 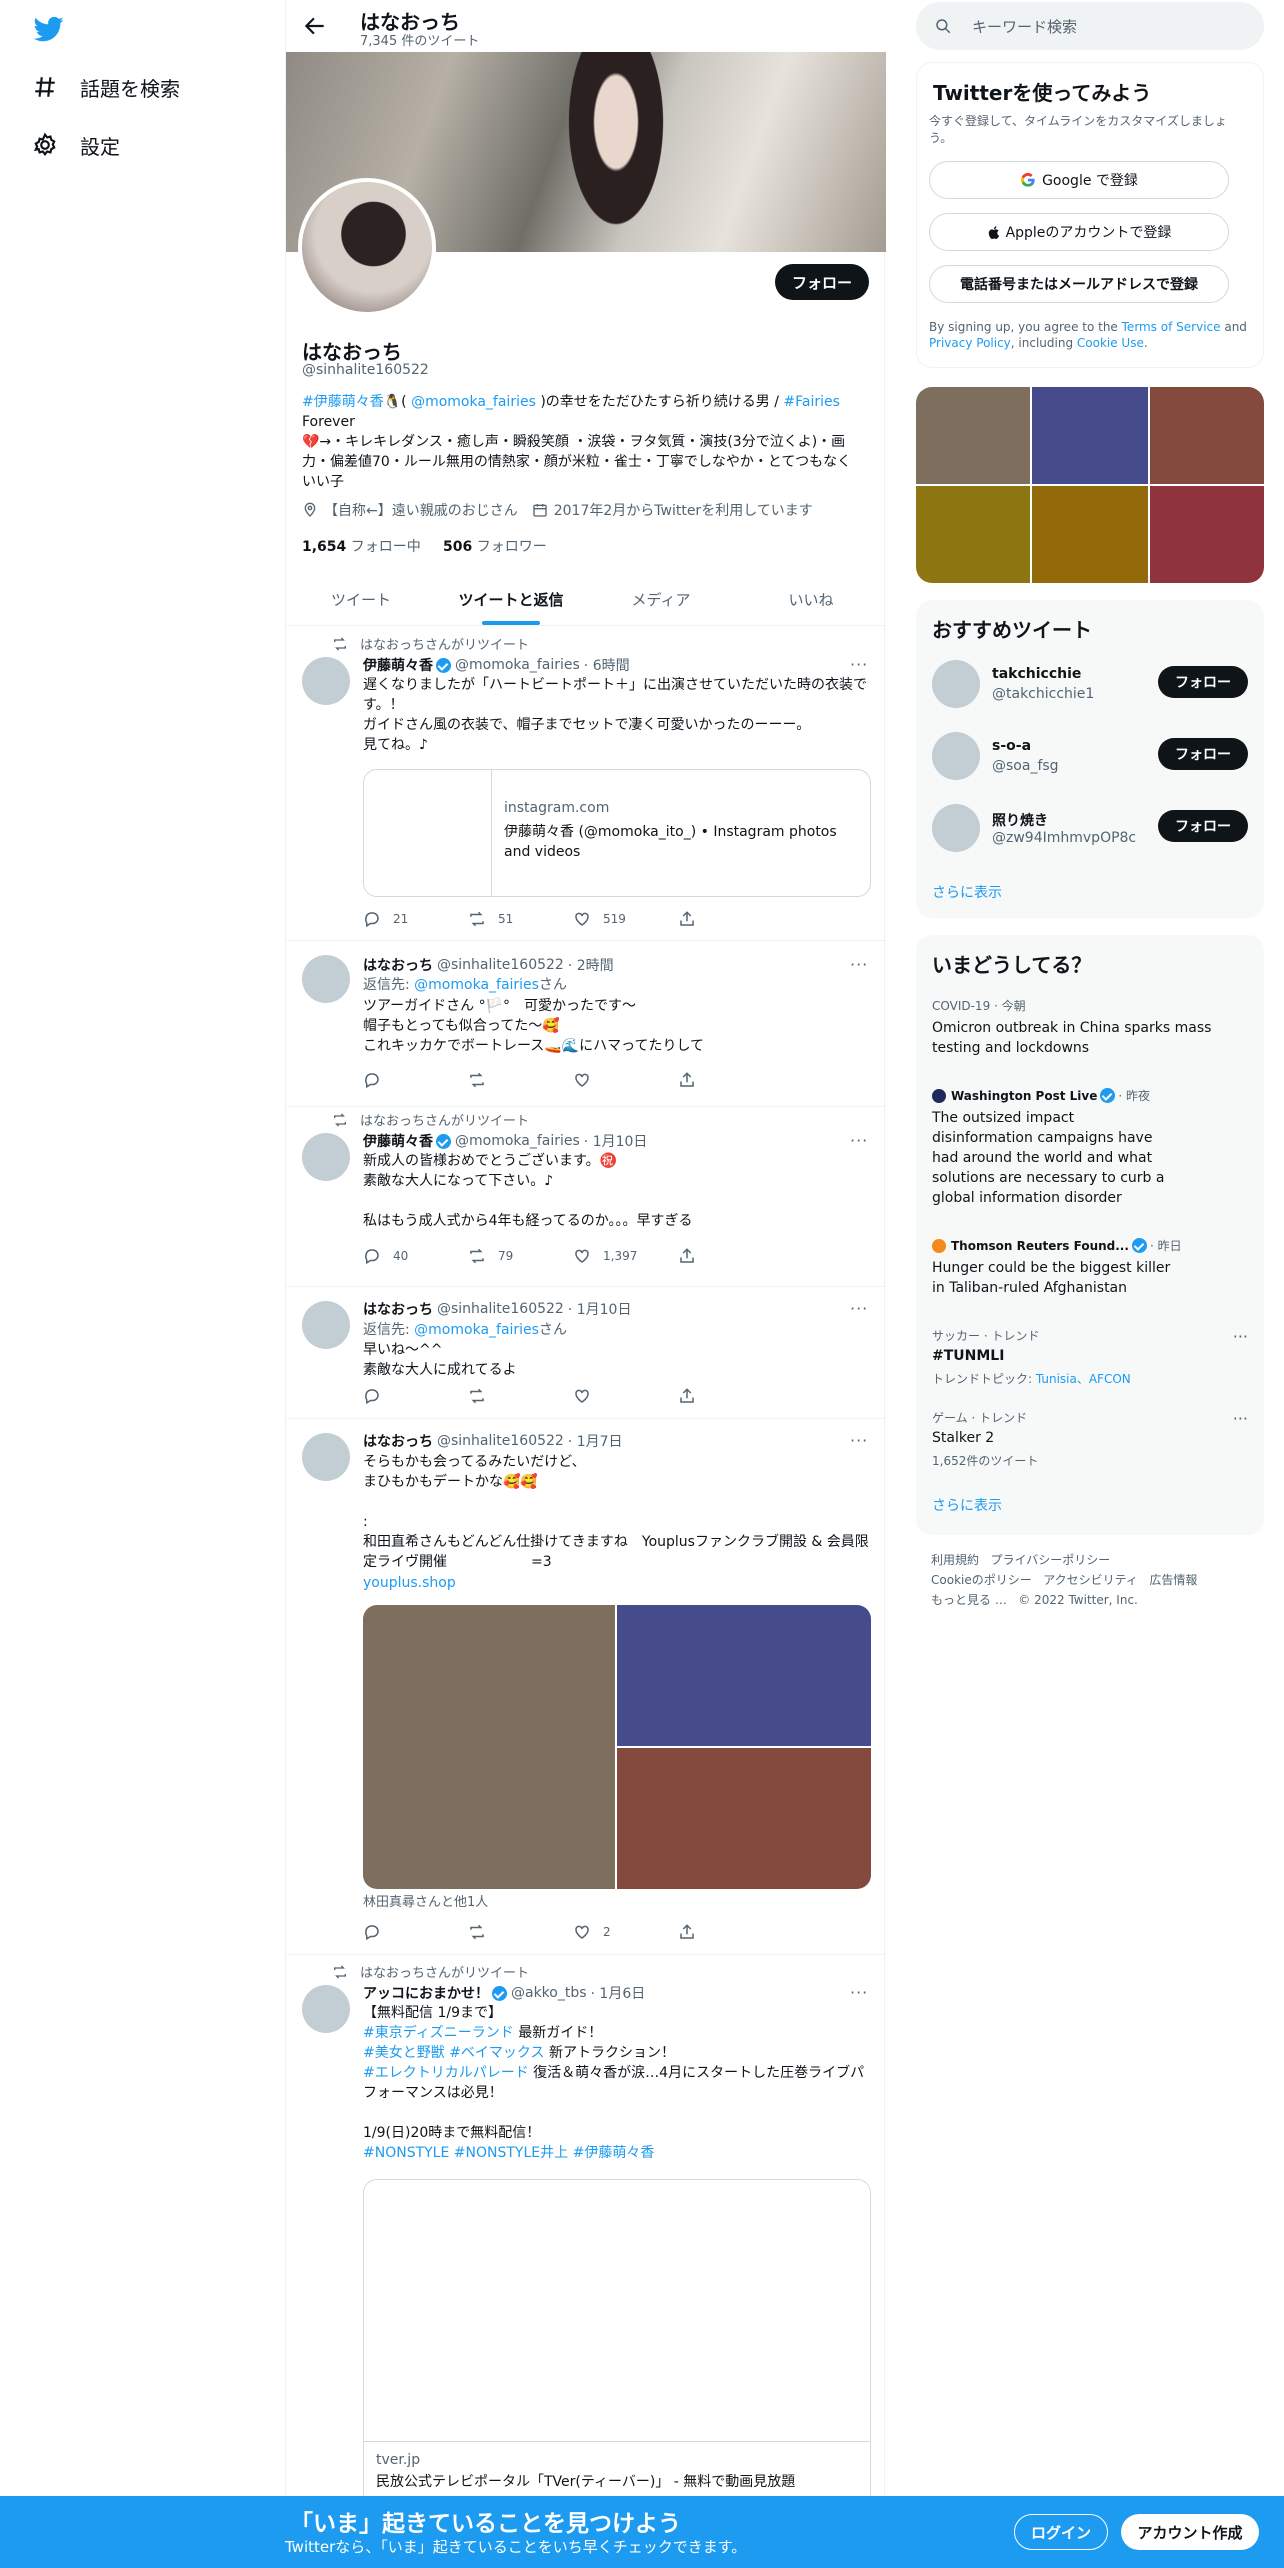 What do you see at coordinates (1061, 2532) in the screenshot?
I see `login-button: ログイン` at bounding box center [1061, 2532].